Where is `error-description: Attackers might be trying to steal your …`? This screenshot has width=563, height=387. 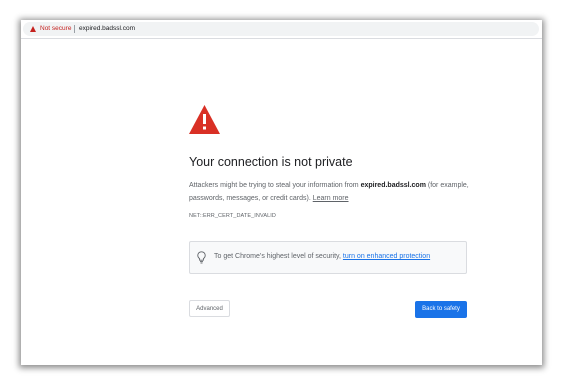 error-description: Attackers might be trying to steal your … is located at coordinates (329, 192).